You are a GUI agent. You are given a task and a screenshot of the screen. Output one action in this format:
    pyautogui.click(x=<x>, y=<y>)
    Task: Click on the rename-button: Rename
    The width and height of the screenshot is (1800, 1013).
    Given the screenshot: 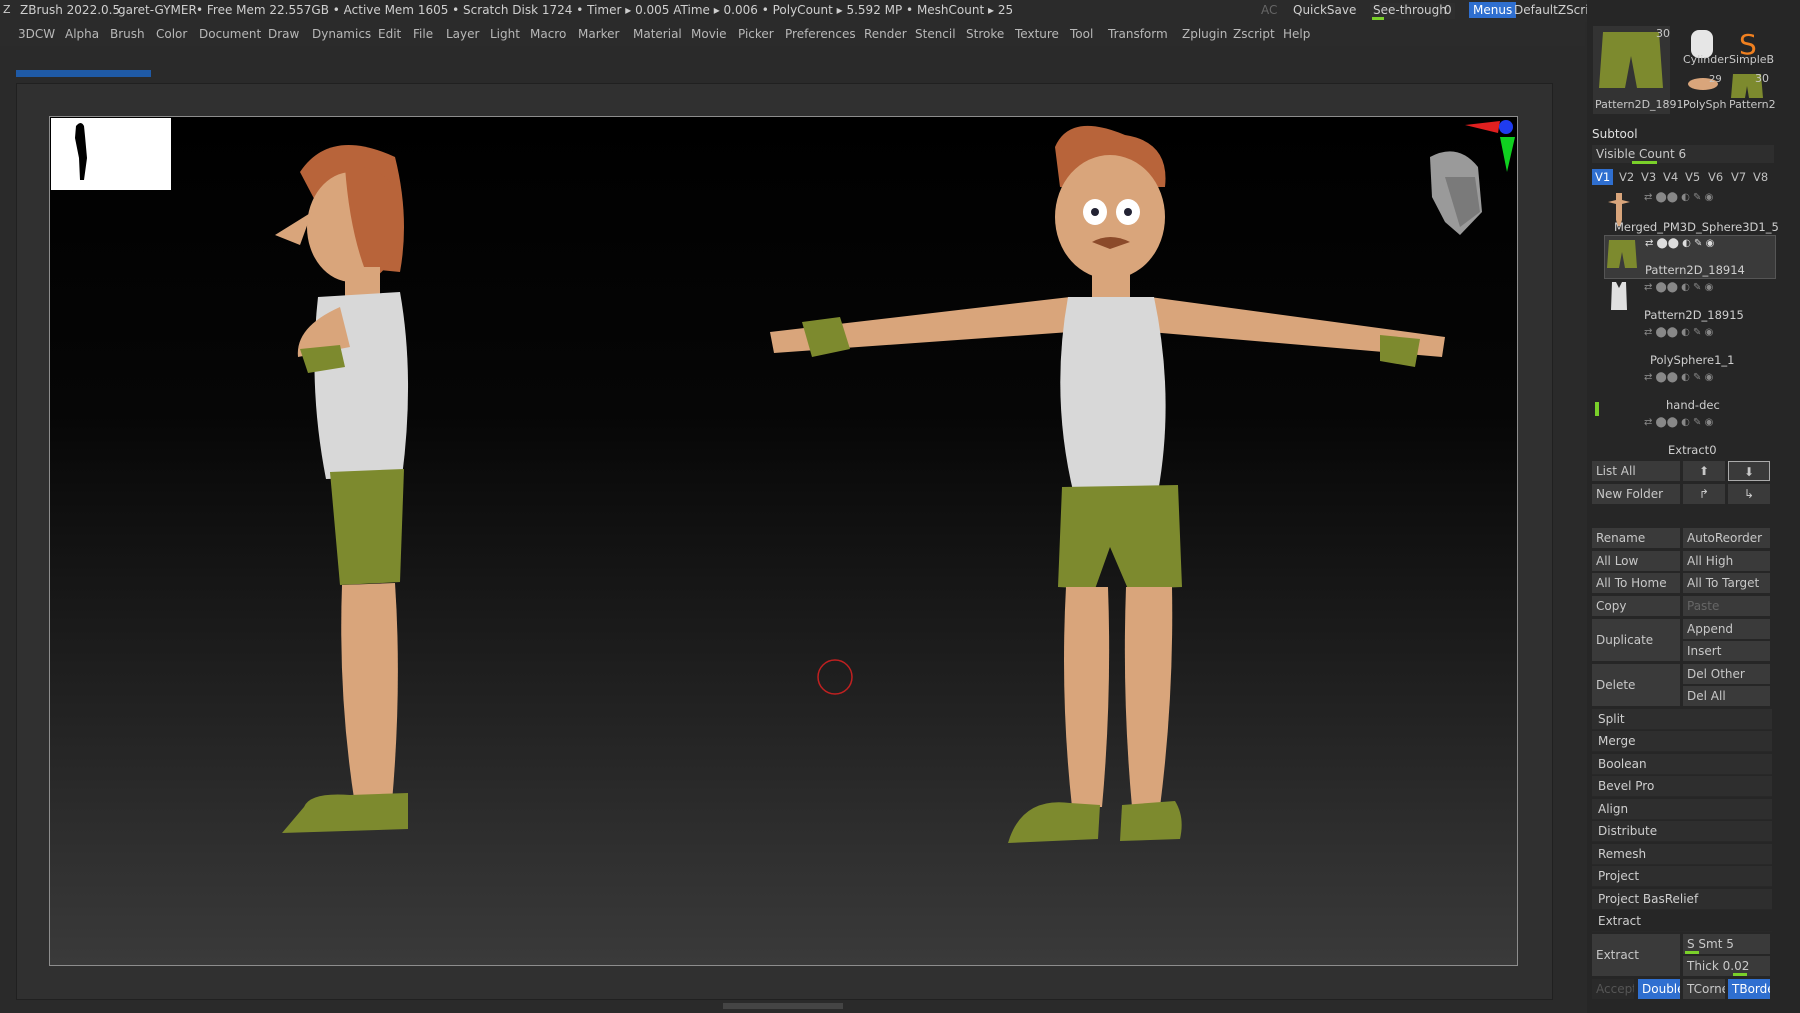 What is the action you would take?
    pyautogui.click(x=1636, y=538)
    